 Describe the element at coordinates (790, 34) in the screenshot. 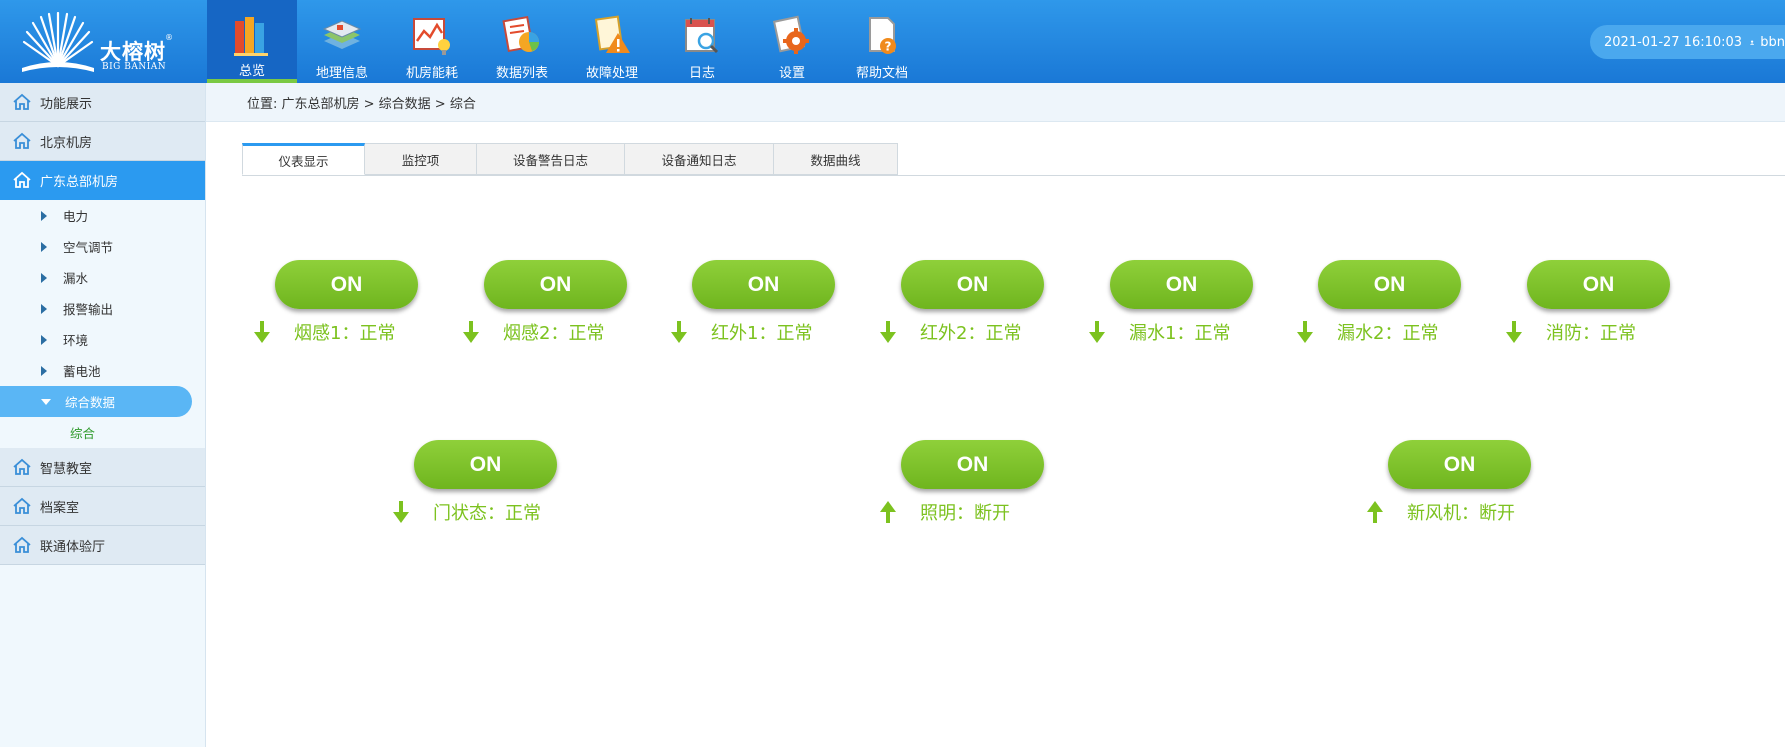

I see `gear-icon` at that location.